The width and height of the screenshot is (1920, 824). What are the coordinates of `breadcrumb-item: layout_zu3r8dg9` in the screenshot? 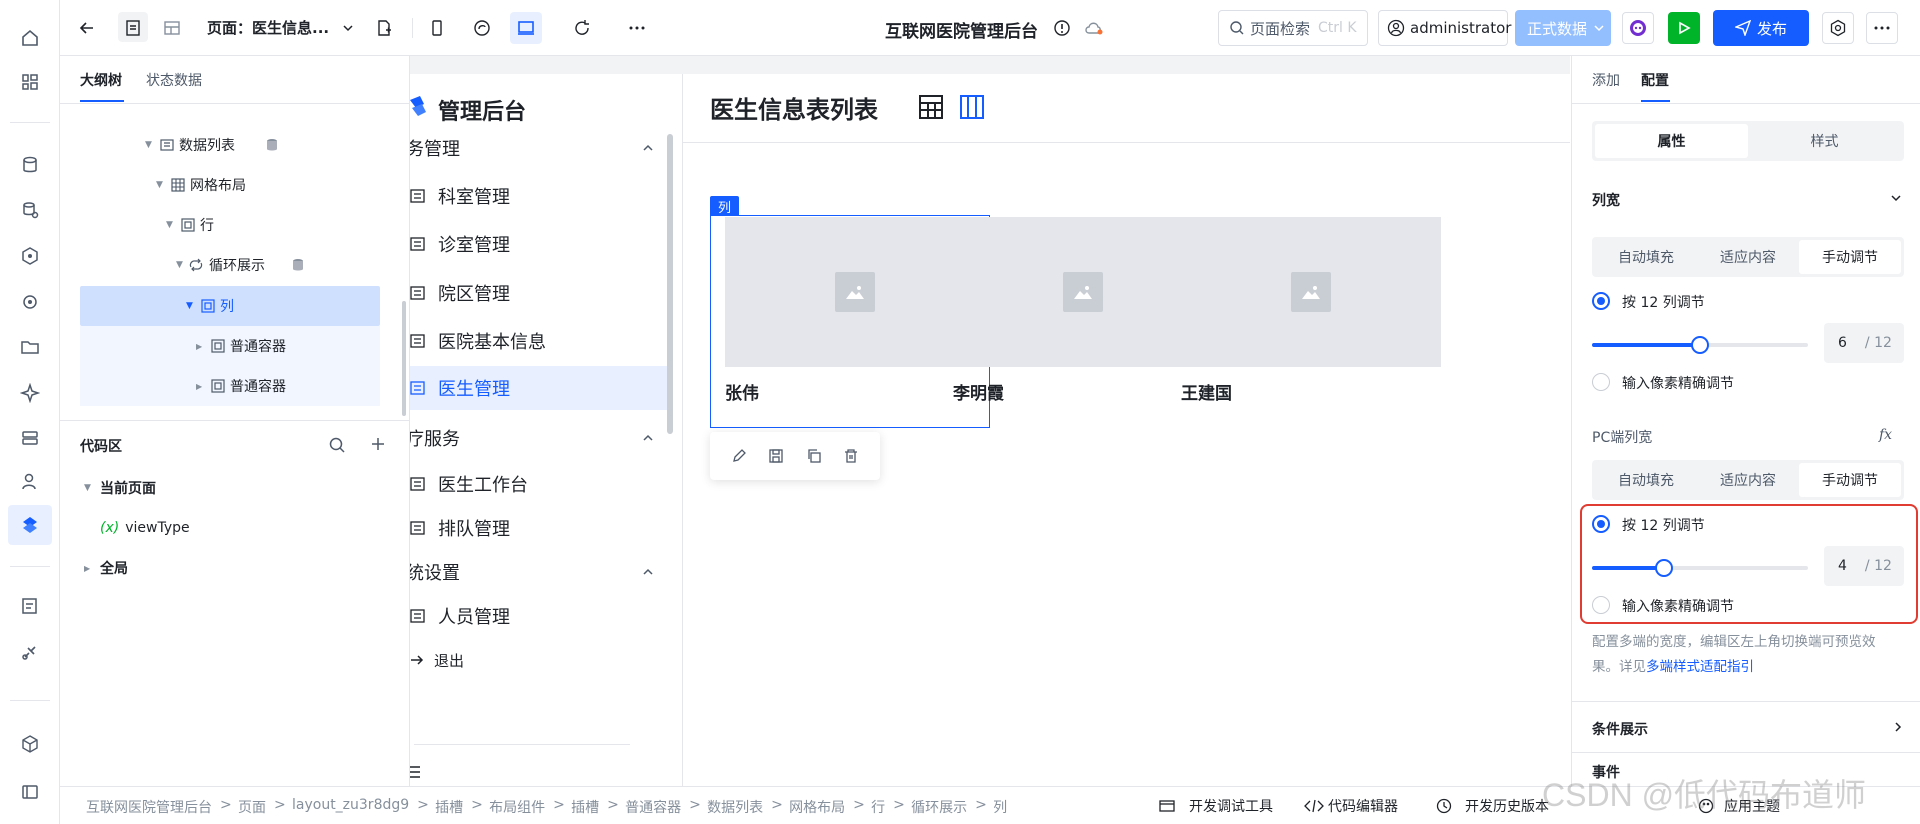 It's located at (350, 805).